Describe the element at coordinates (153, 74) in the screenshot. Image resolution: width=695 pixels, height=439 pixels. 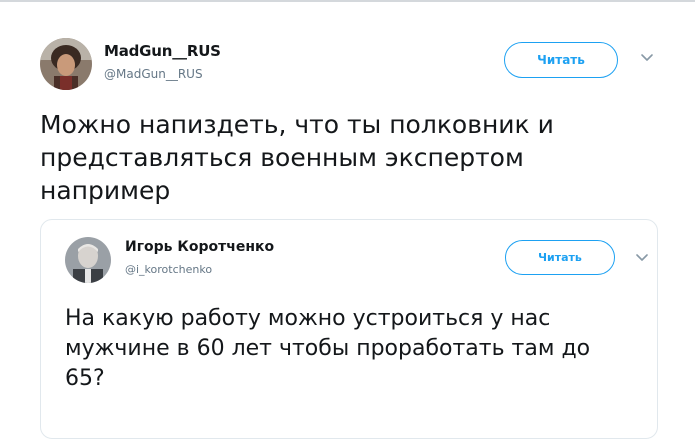
I see `author-handle: @MadGun__RUS` at that location.